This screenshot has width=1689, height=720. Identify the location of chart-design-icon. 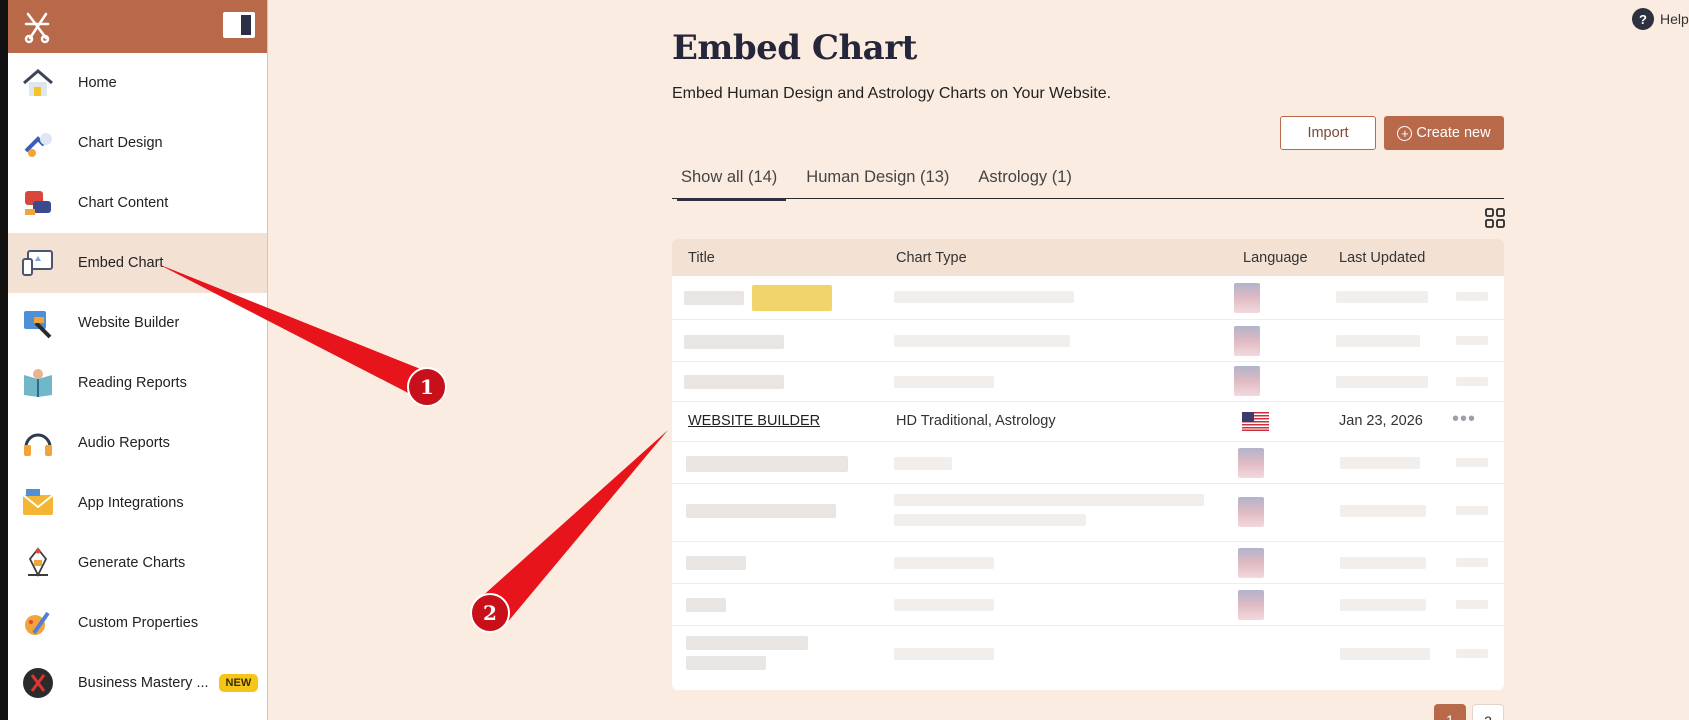
(38, 145).